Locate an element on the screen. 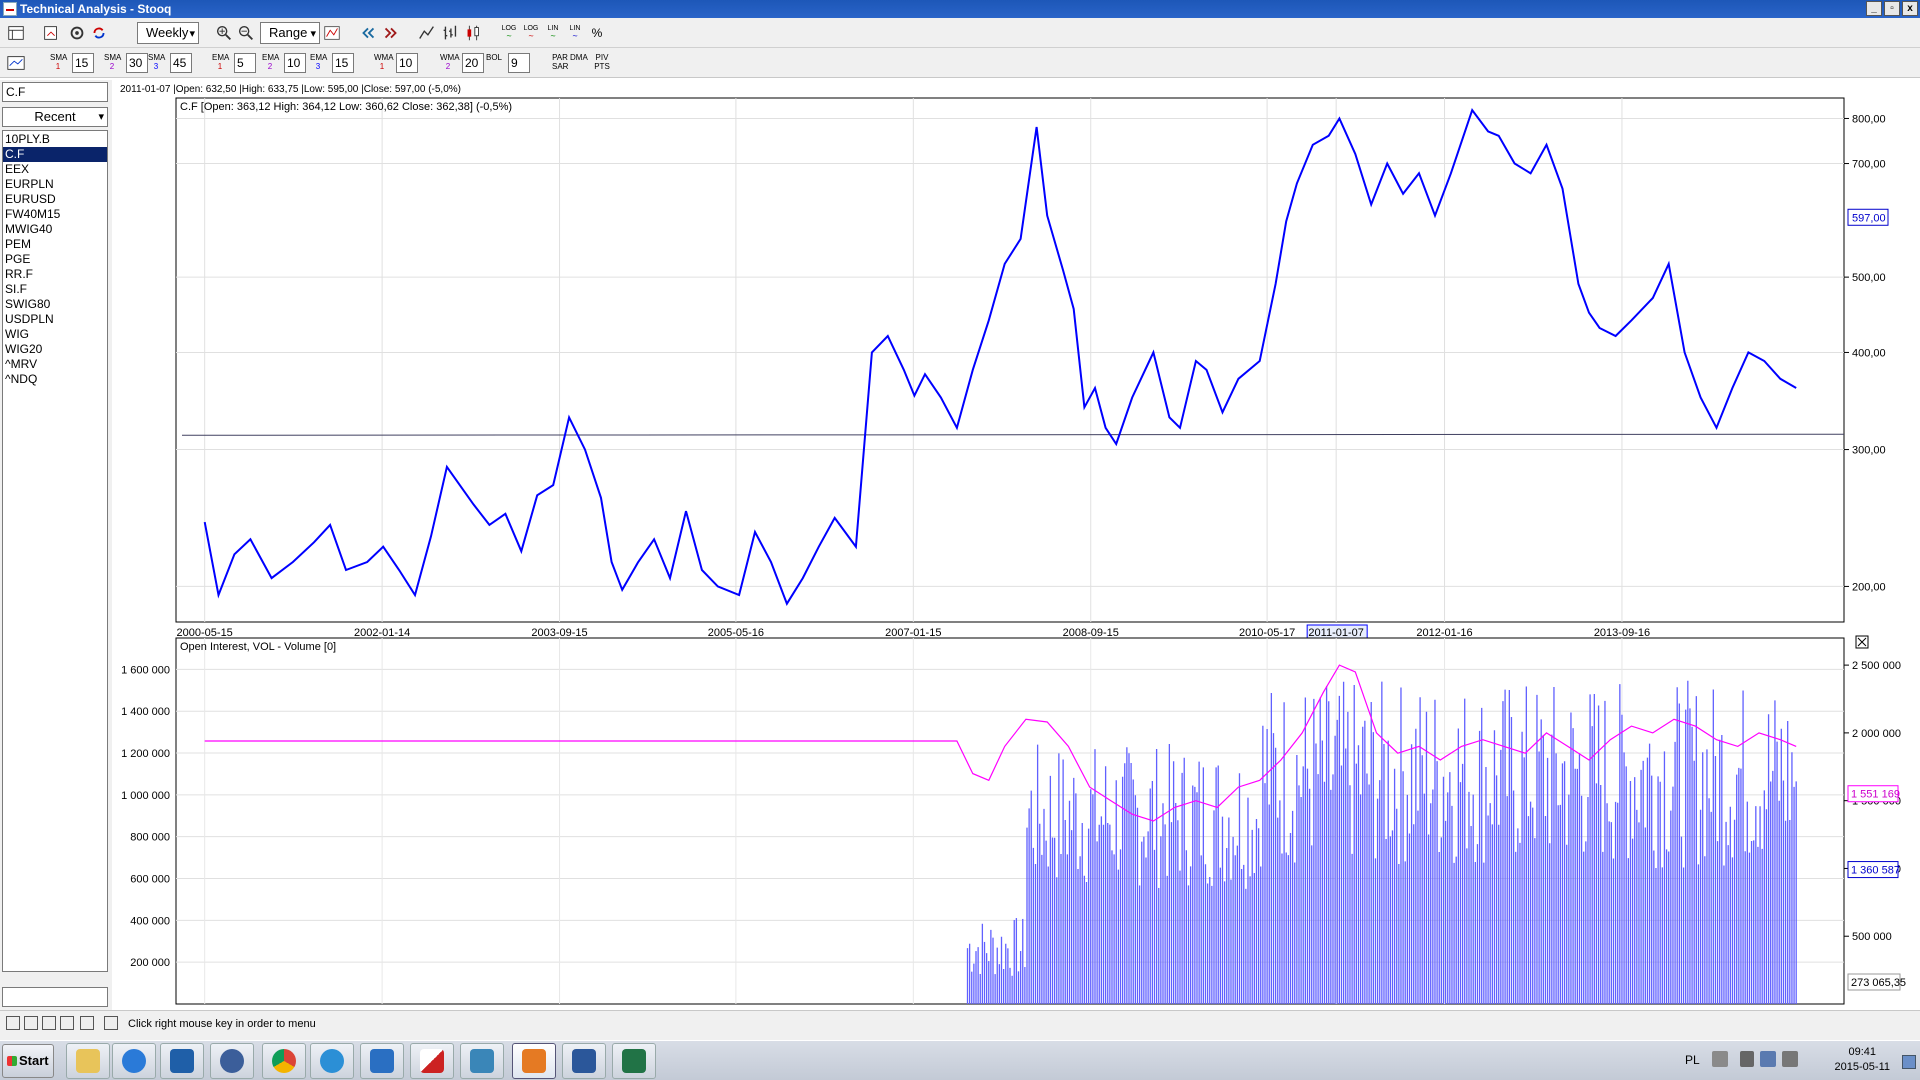  taskbar-swan is located at coordinates (232, 1061).